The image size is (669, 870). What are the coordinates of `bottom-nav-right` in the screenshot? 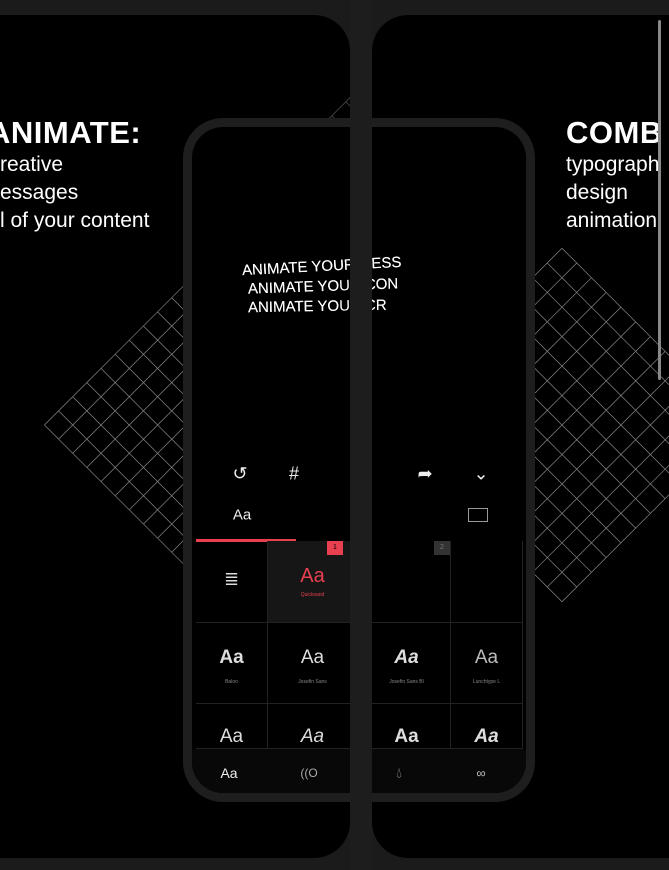 It's located at (444, 771).